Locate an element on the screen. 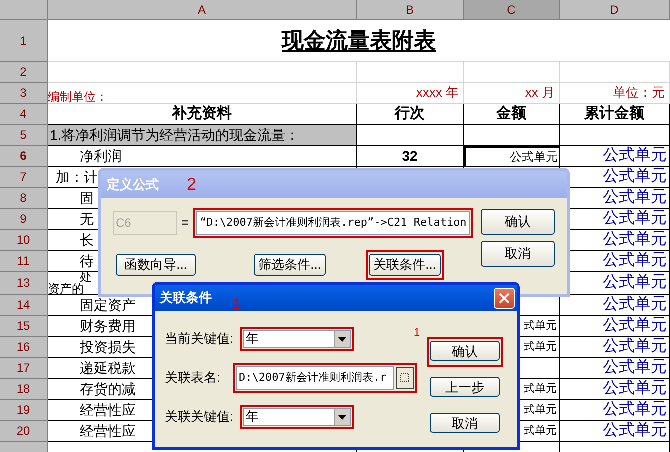 The width and height of the screenshot is (670, 452). row-header: 3 is located at coordinates (24, 93).